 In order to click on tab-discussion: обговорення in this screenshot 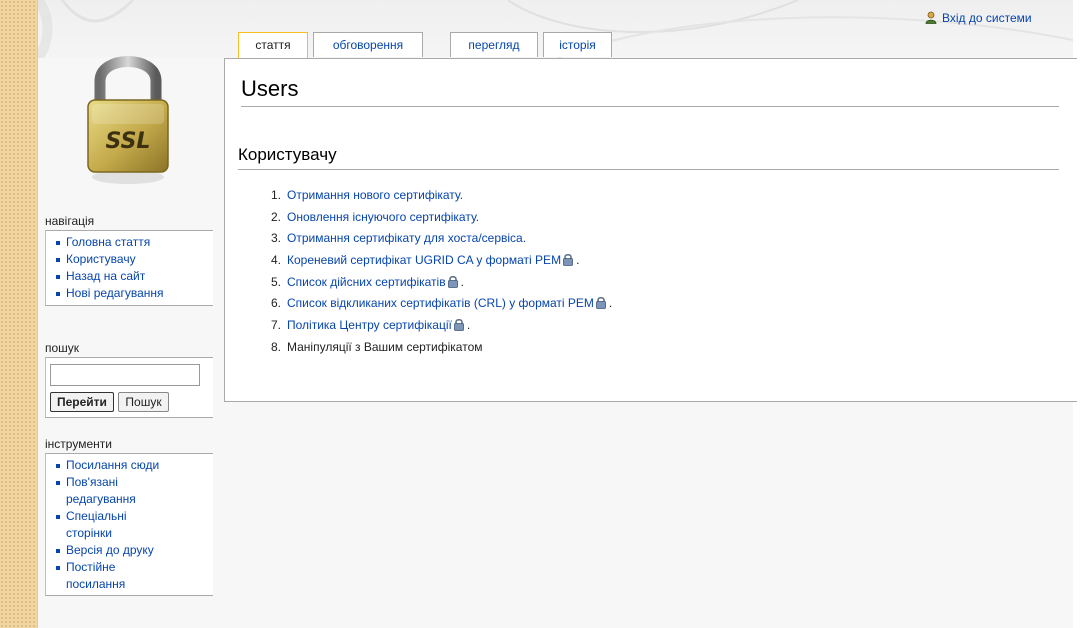, I will do `click(368, 44)`.